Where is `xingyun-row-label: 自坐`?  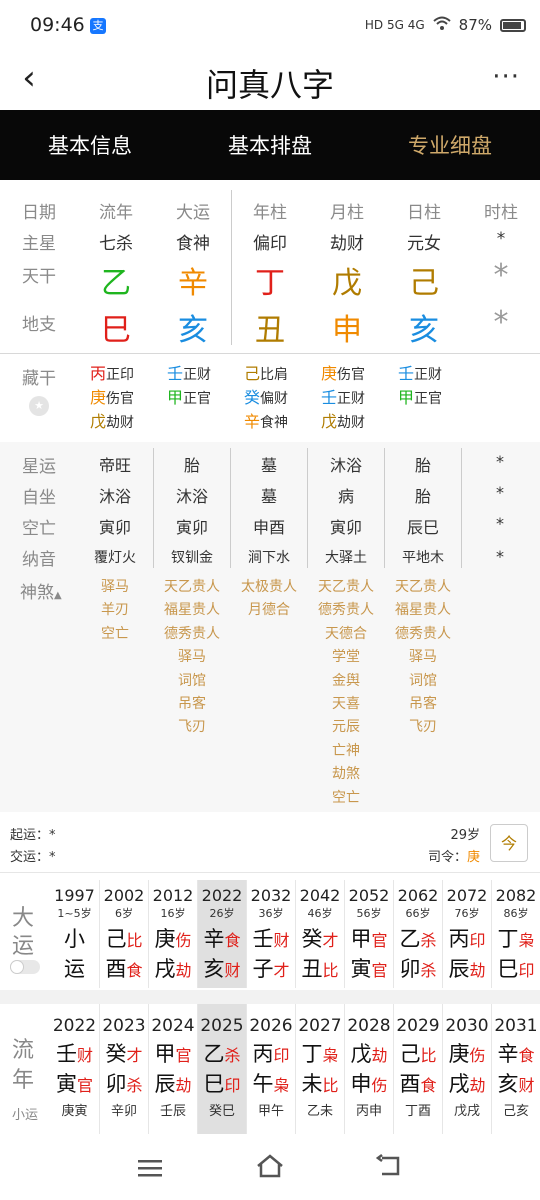 xingyun-row-label: 自坐 is located at coordinates (39, 498).